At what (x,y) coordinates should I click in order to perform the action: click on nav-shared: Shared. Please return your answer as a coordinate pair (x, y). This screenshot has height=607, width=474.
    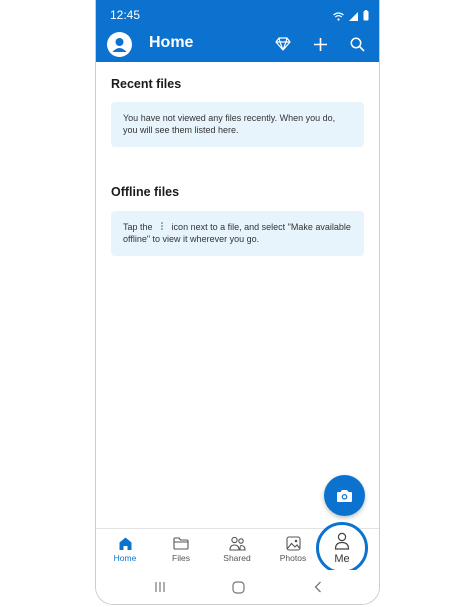
    Looking at the image, I should click on (237, 549).